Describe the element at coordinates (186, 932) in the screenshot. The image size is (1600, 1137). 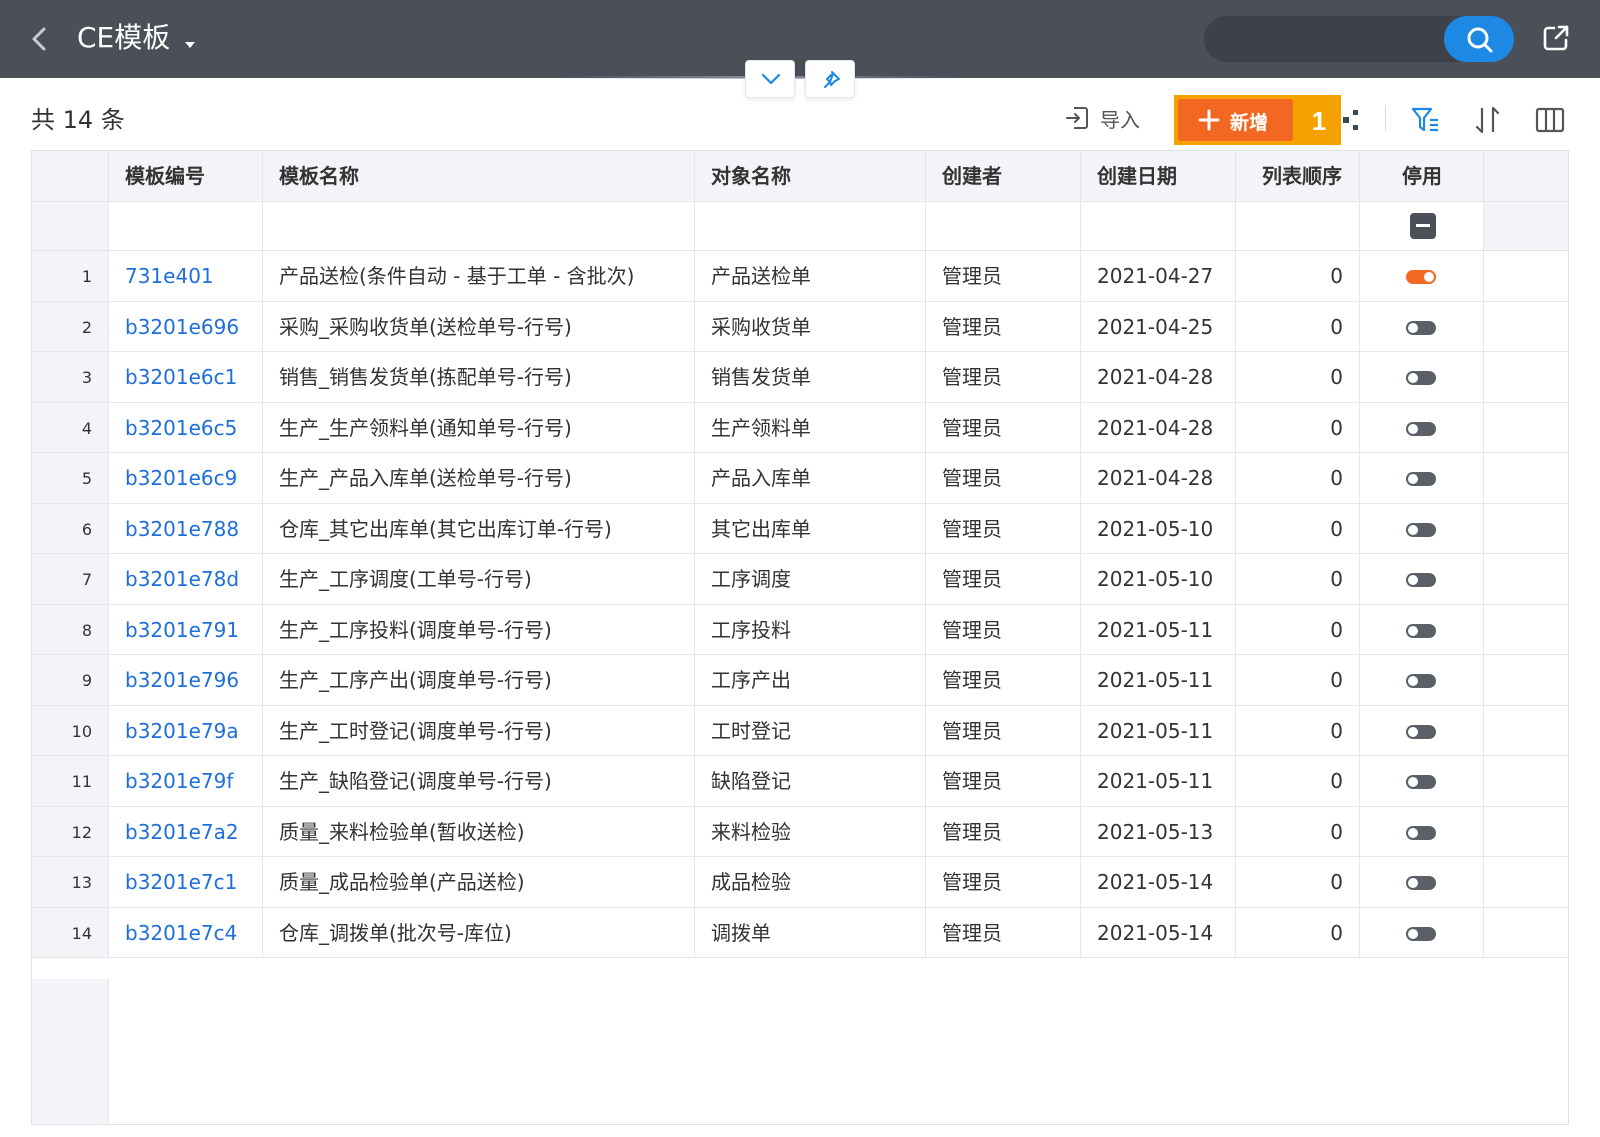
I see `template-code-link: b3201e7c4` at that location.